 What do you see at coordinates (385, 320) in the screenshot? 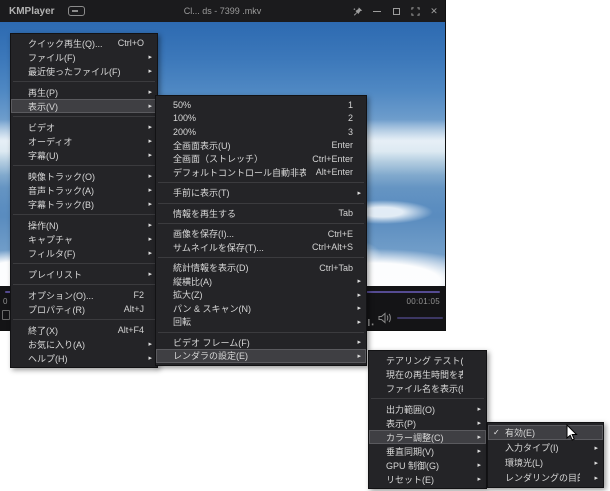
I see `volume-speaker-icon` at bounding box center [385, 320].